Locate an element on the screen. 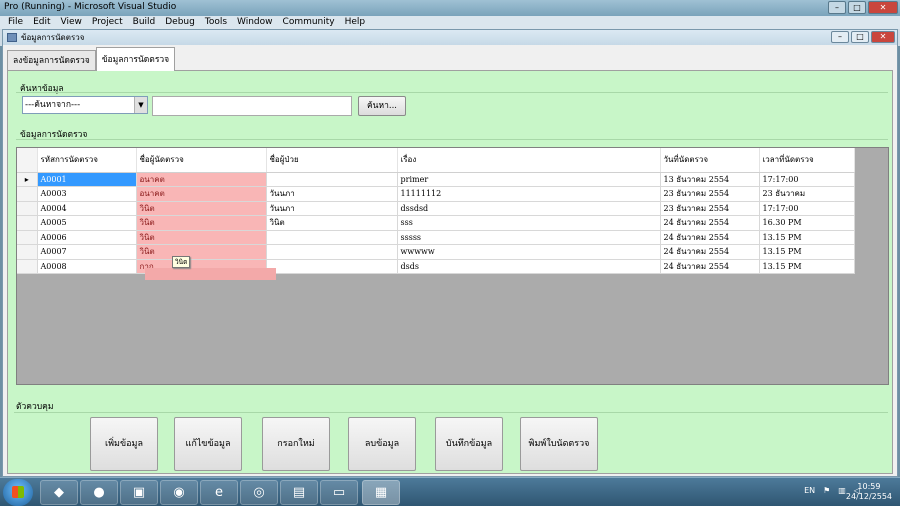 The image size is (900, 506). row-header: ▸ is located at coordinates (27, 179).